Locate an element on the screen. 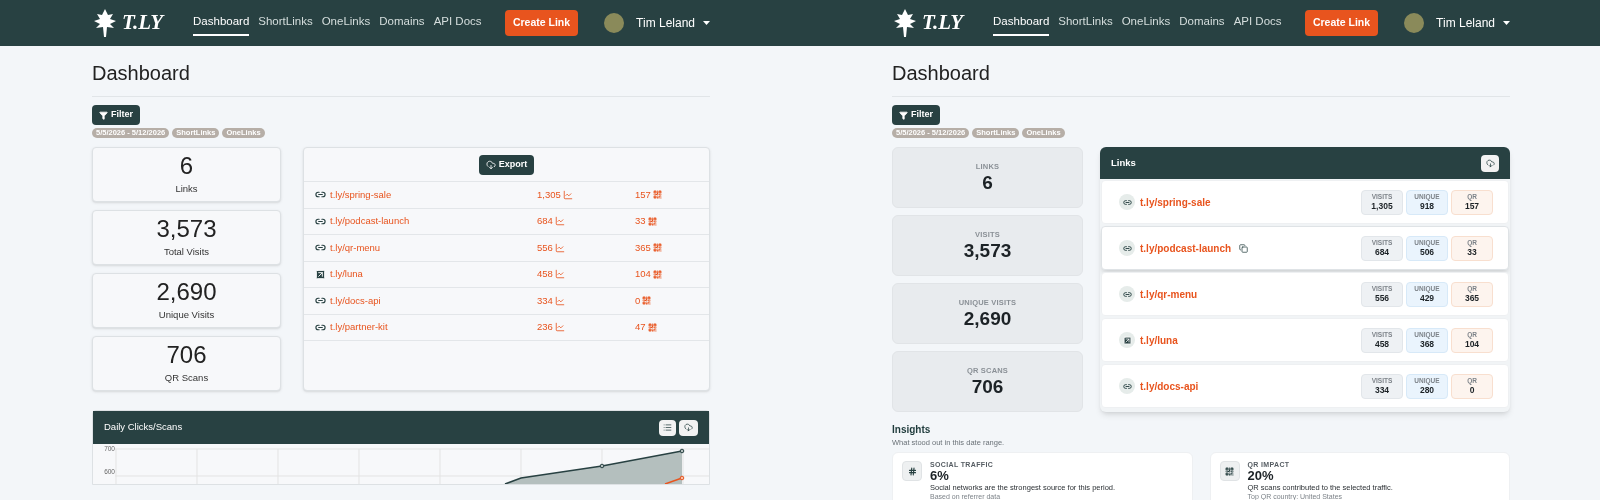  metric-value: 556 is located at coordinates (1382, 298).